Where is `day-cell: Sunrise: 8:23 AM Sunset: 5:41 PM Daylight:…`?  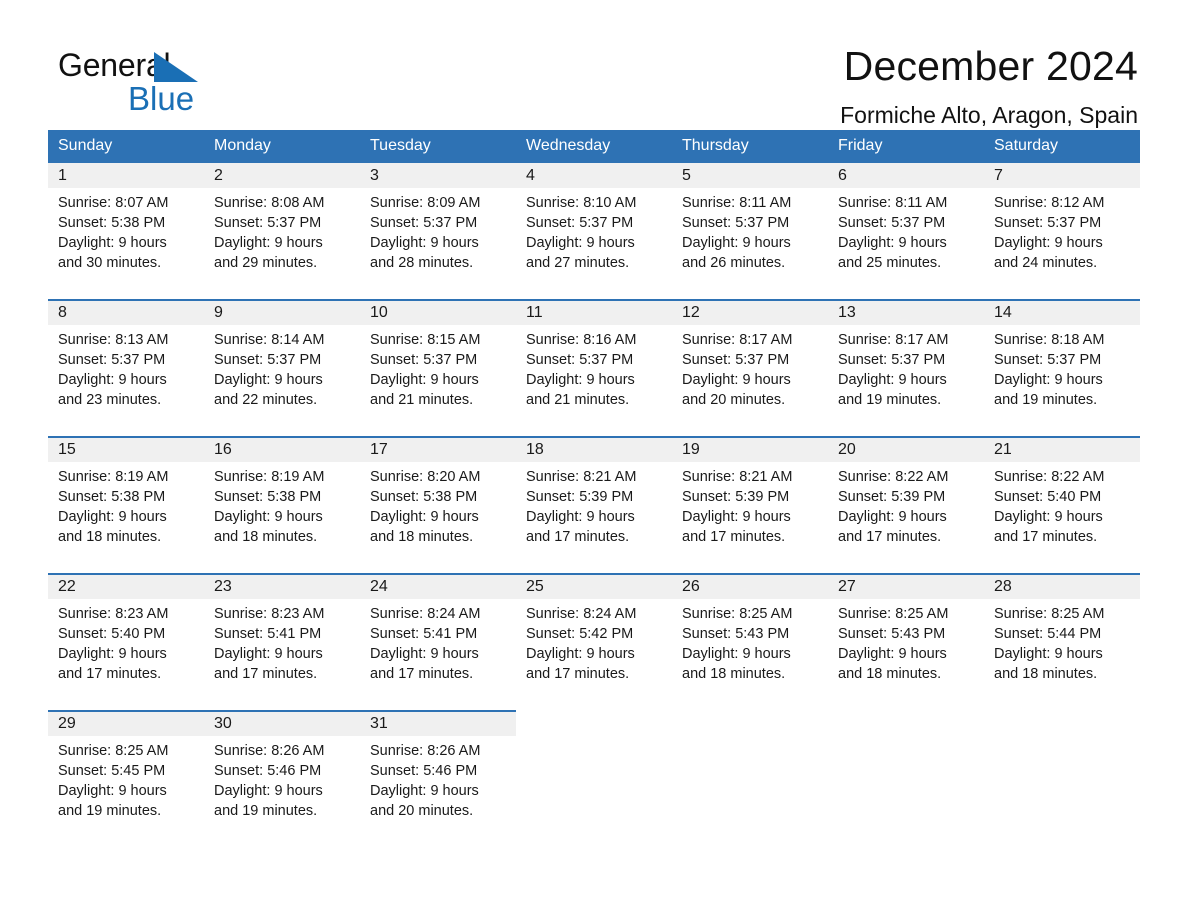
day-cell: Sunrise: 8:23 AM Sunset: 5:41 PM Daylight:… is located at coordinates (282, 655).